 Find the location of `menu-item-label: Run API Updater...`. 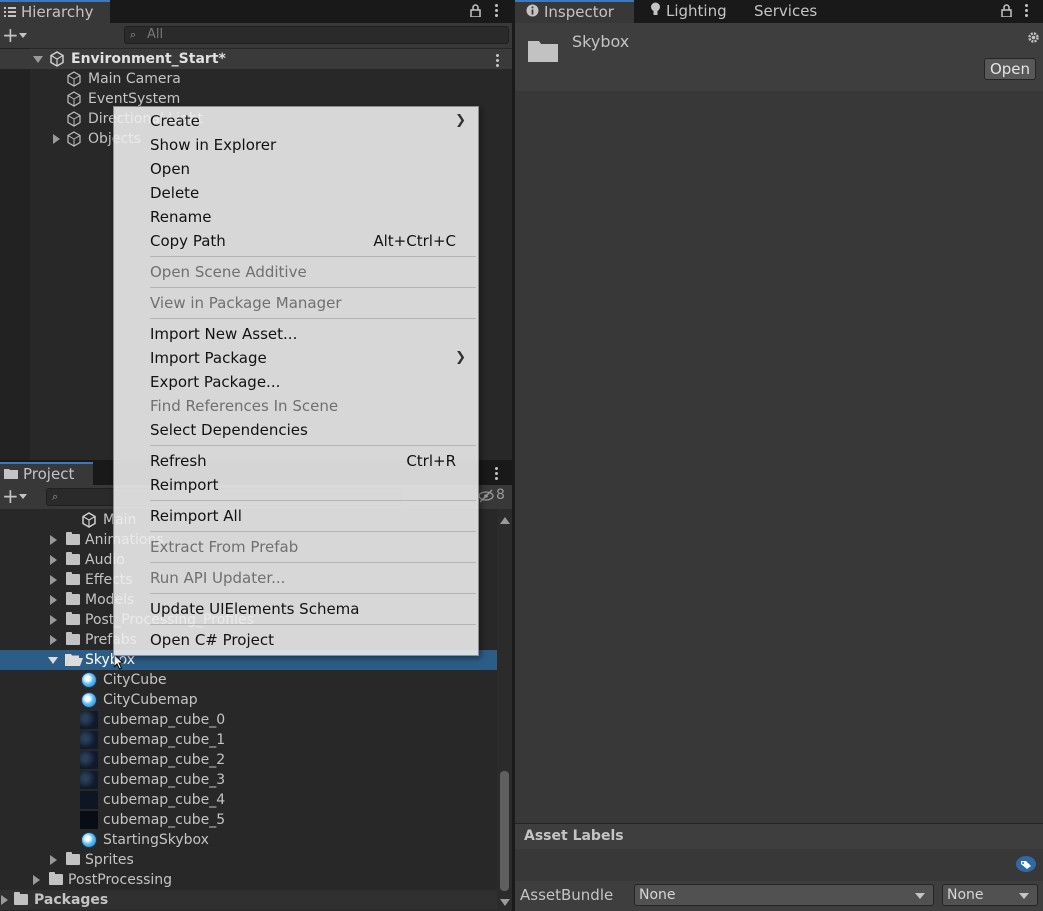

menu-item-label: Run API Updater... is located at coordinates (218, 578).